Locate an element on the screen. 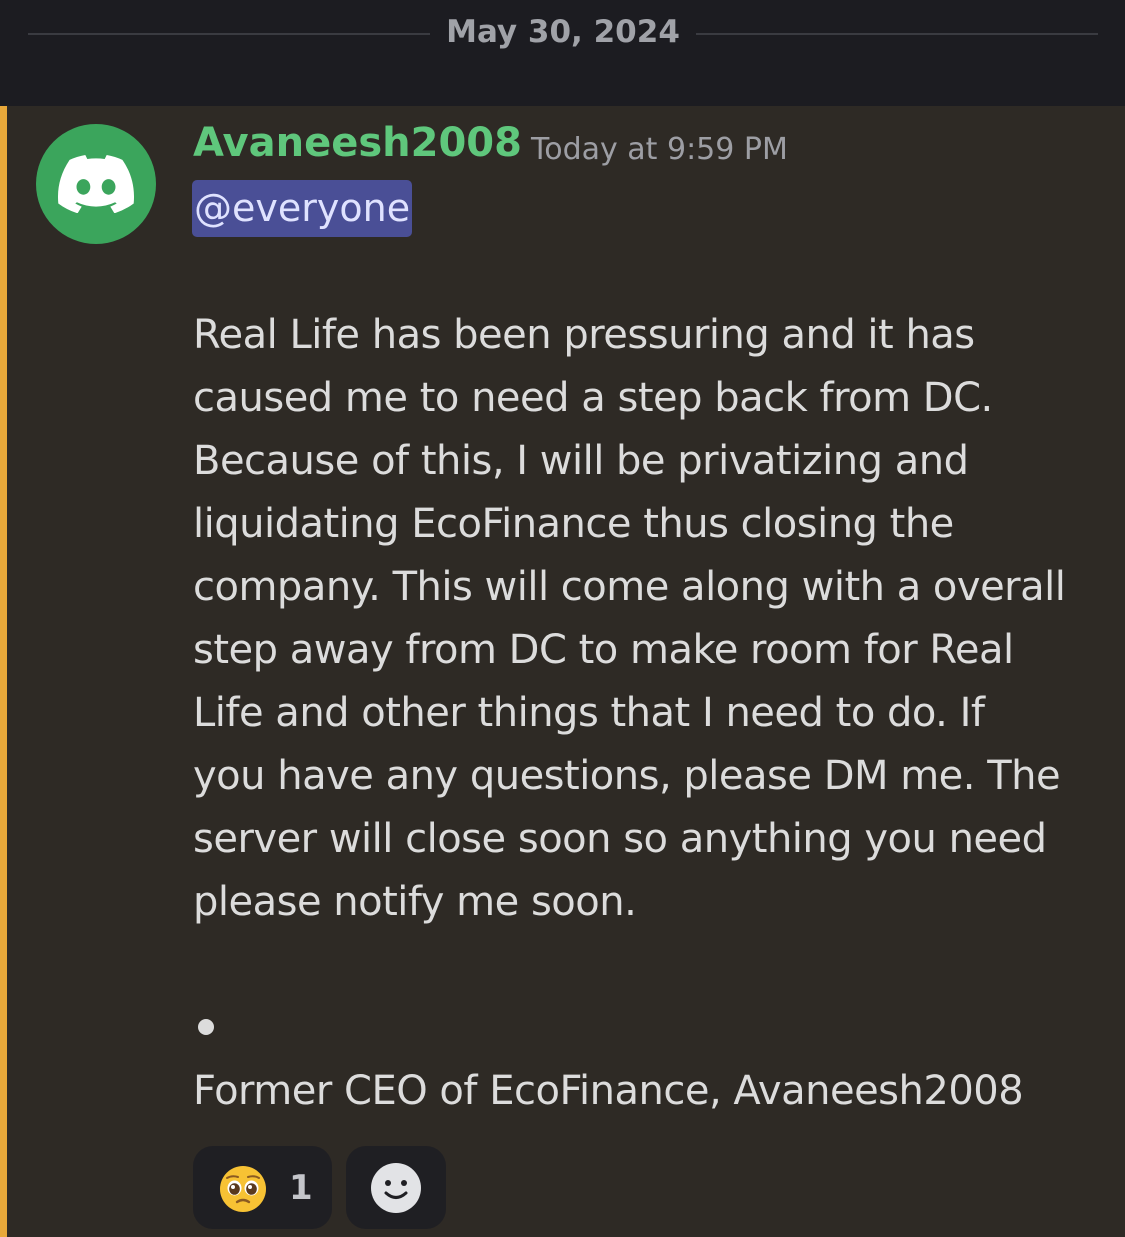 The height and width of the screenshot is (1237, 1125). mention-highlight-bar is located at coordinates (3, 671).